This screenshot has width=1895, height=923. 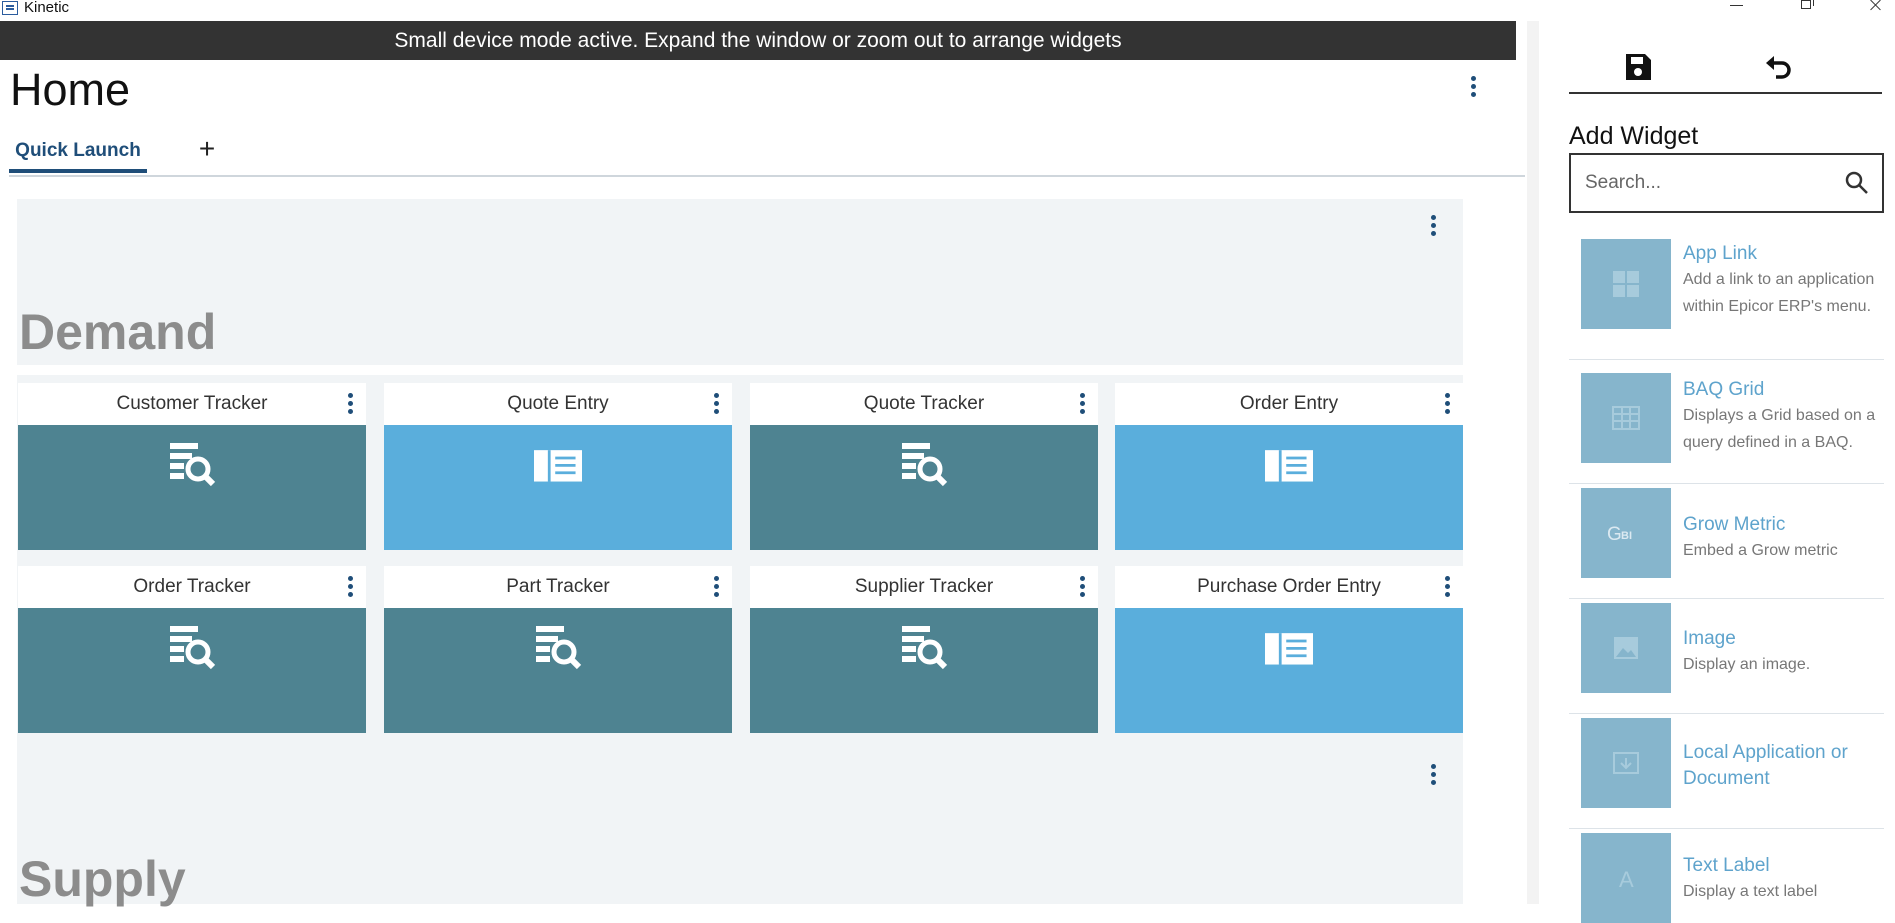 I want to click on widget-name: Grow Metric, so click(x=1734, y=524).